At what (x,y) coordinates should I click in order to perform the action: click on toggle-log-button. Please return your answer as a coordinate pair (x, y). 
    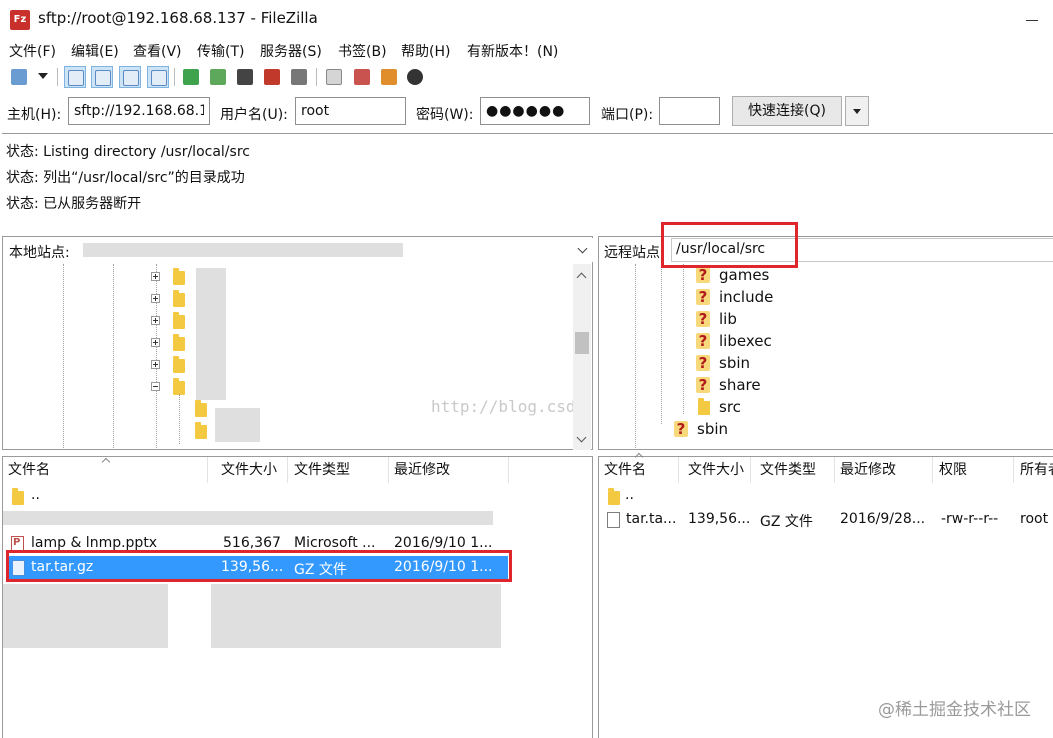
    Looking at the image, I should click on (75, 77).